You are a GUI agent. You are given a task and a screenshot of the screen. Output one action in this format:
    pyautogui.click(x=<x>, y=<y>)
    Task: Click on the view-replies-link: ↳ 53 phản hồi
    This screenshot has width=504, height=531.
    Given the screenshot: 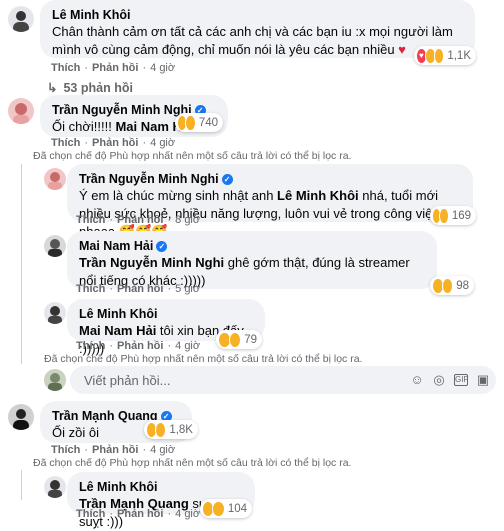 What is the action you would take?
    pyautogui.click(x=90, y=87)
    